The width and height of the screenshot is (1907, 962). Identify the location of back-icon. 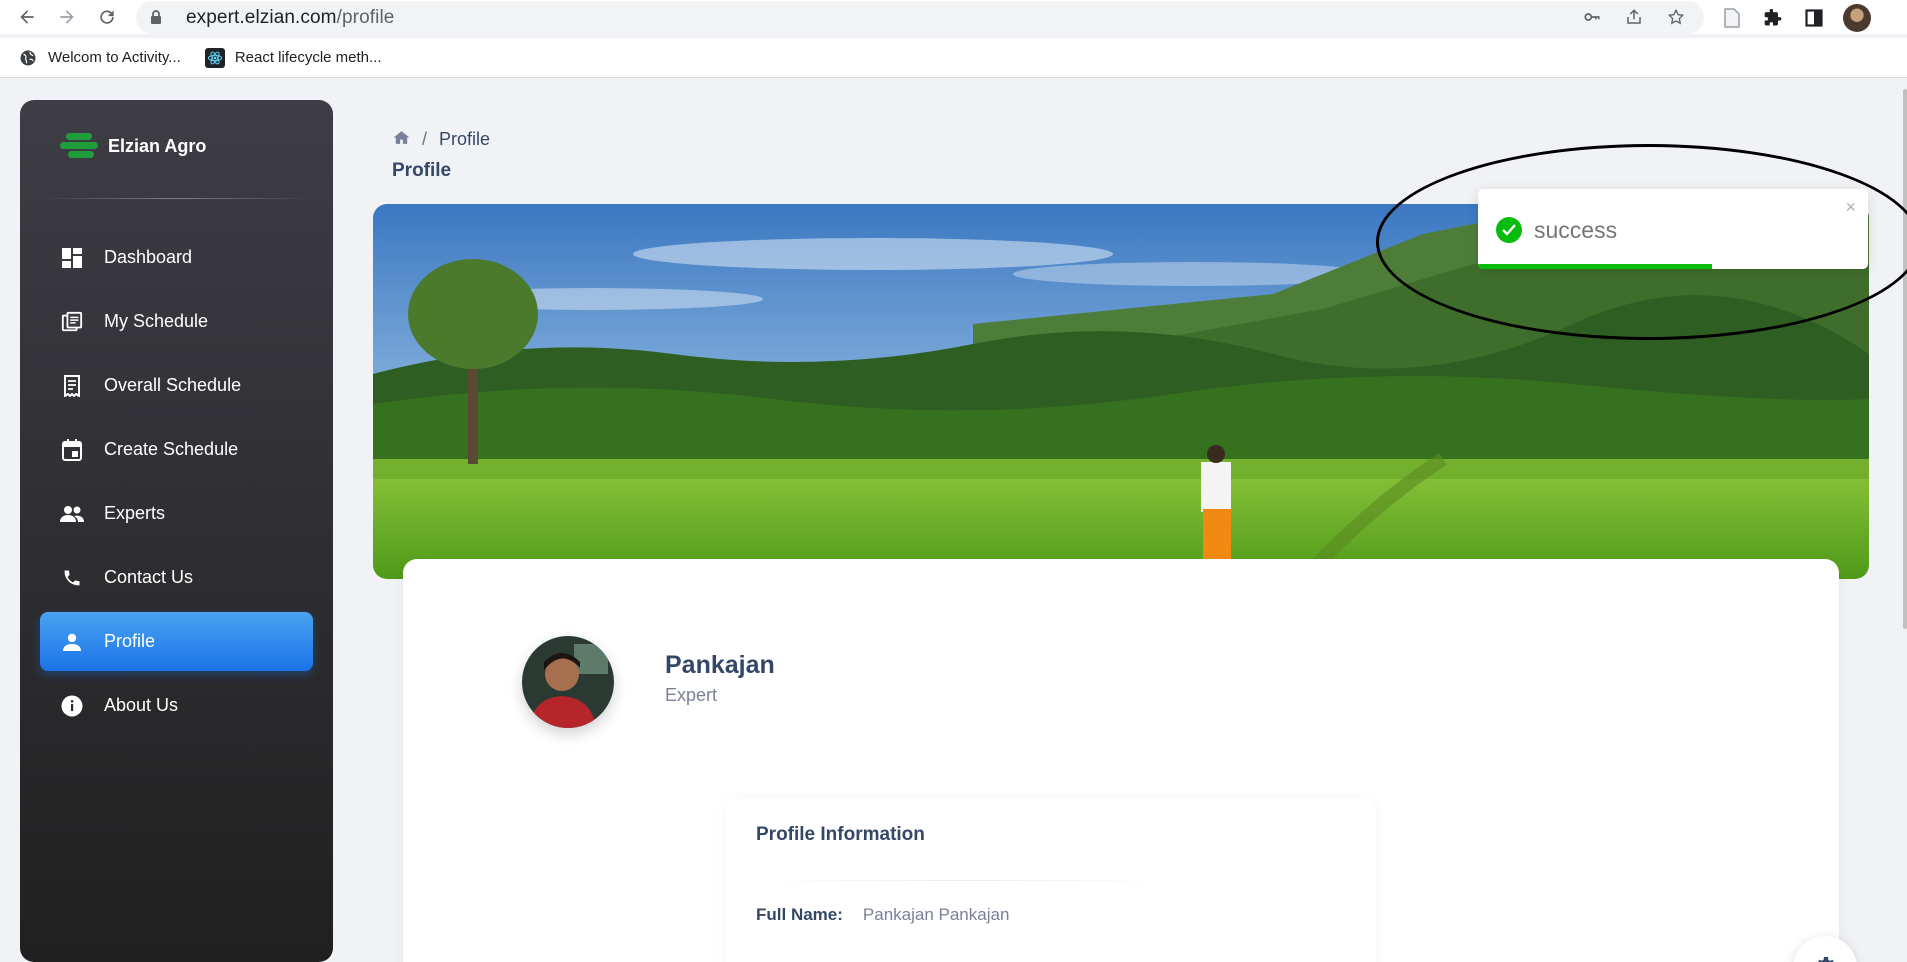
(27, 17).